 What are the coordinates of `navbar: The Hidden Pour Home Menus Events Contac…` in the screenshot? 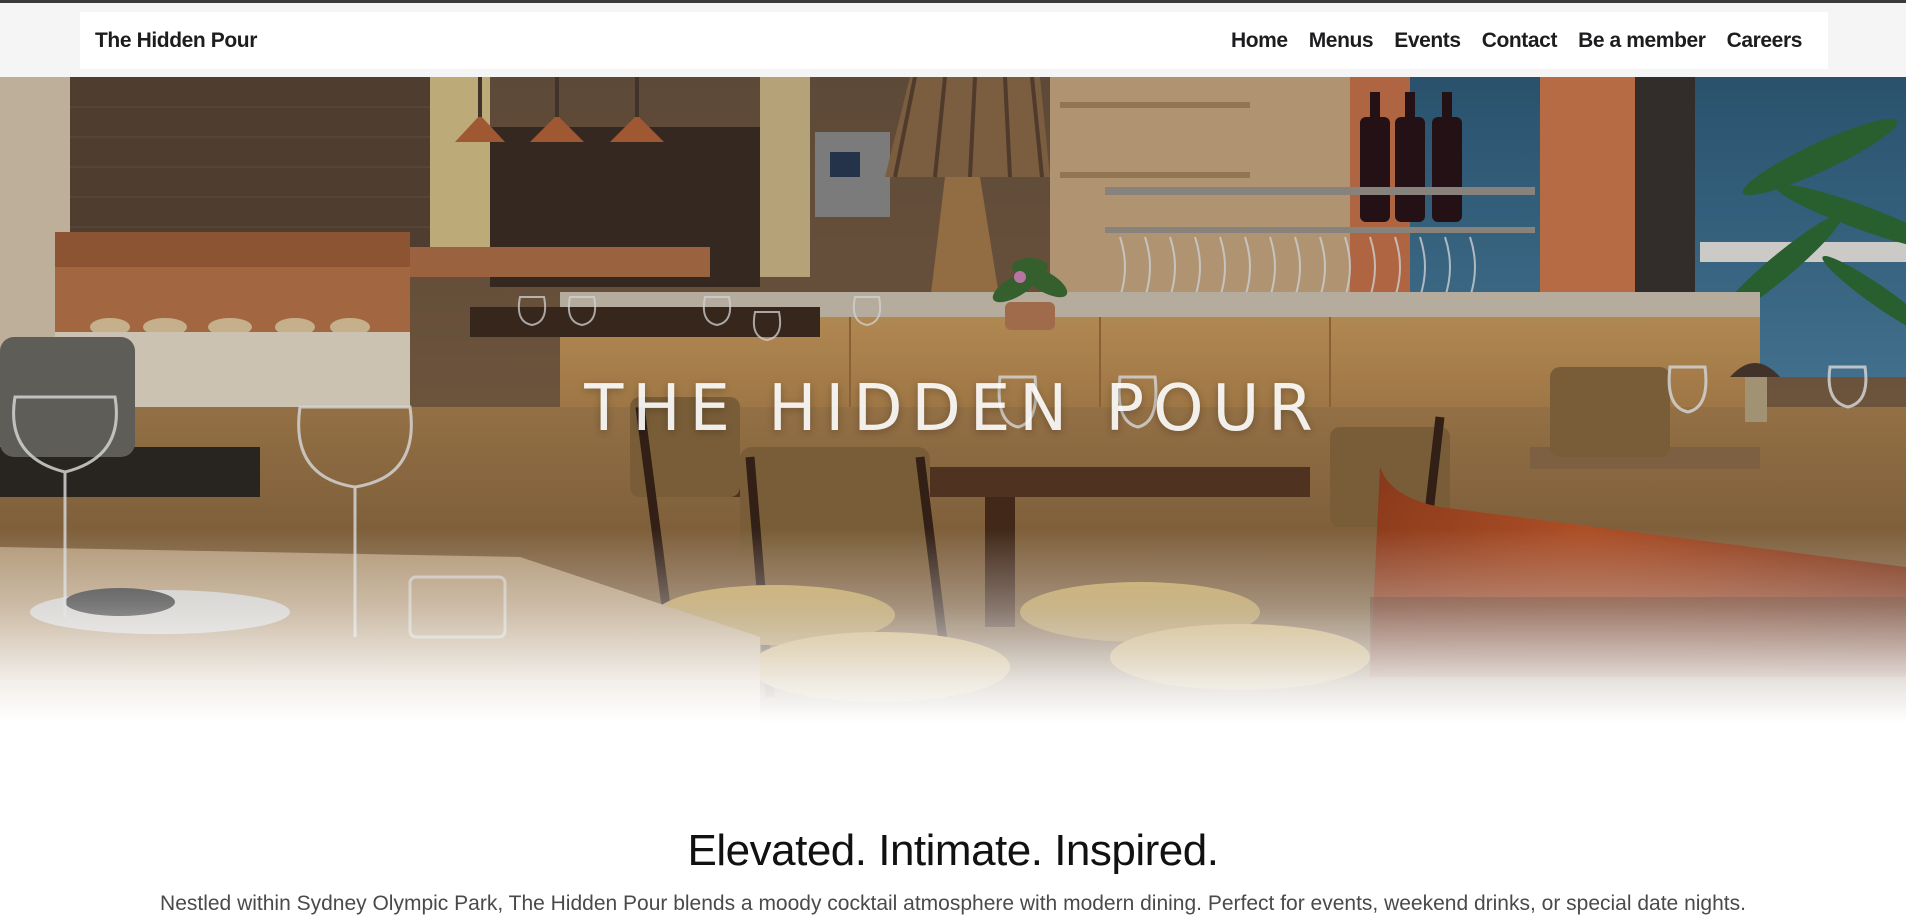 It's located at (954, 40).